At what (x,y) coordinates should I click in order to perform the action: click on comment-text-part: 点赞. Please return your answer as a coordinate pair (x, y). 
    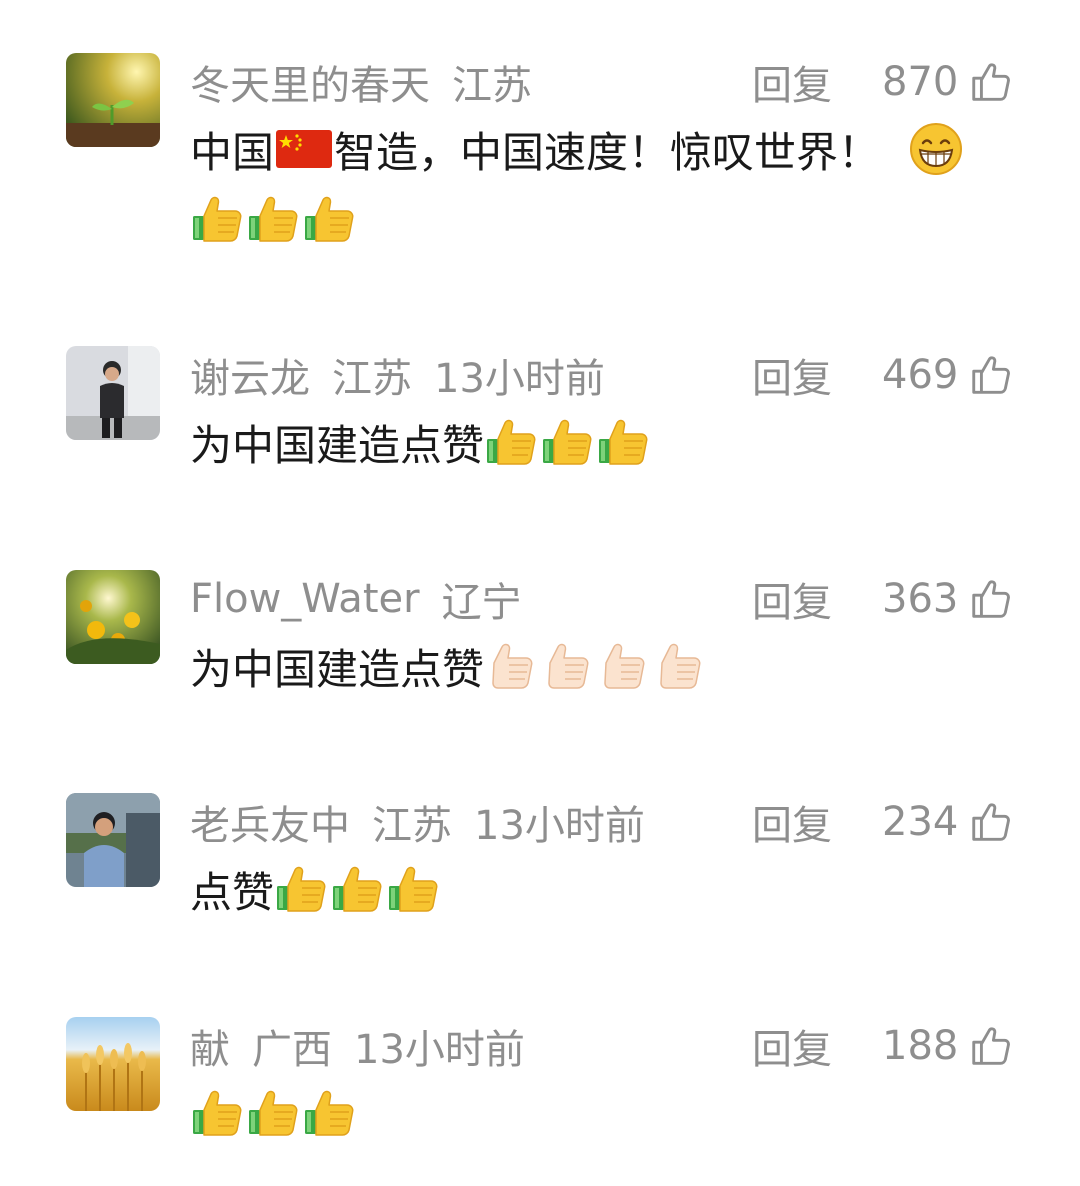
    Looking at the image, I should click on (232, 892).